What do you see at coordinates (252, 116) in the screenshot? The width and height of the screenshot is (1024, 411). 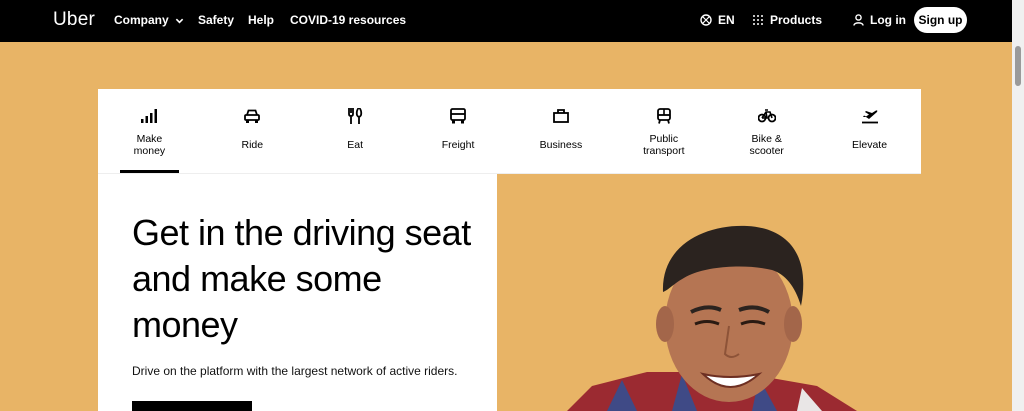 I see `car-icon` at bounding box center [252, 116].